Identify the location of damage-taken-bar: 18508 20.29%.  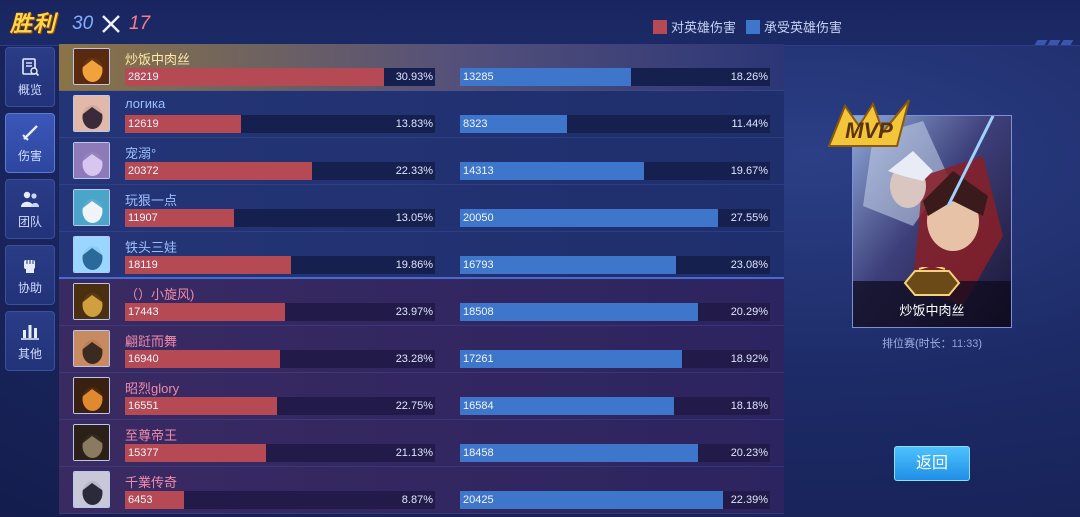
(615, 312).